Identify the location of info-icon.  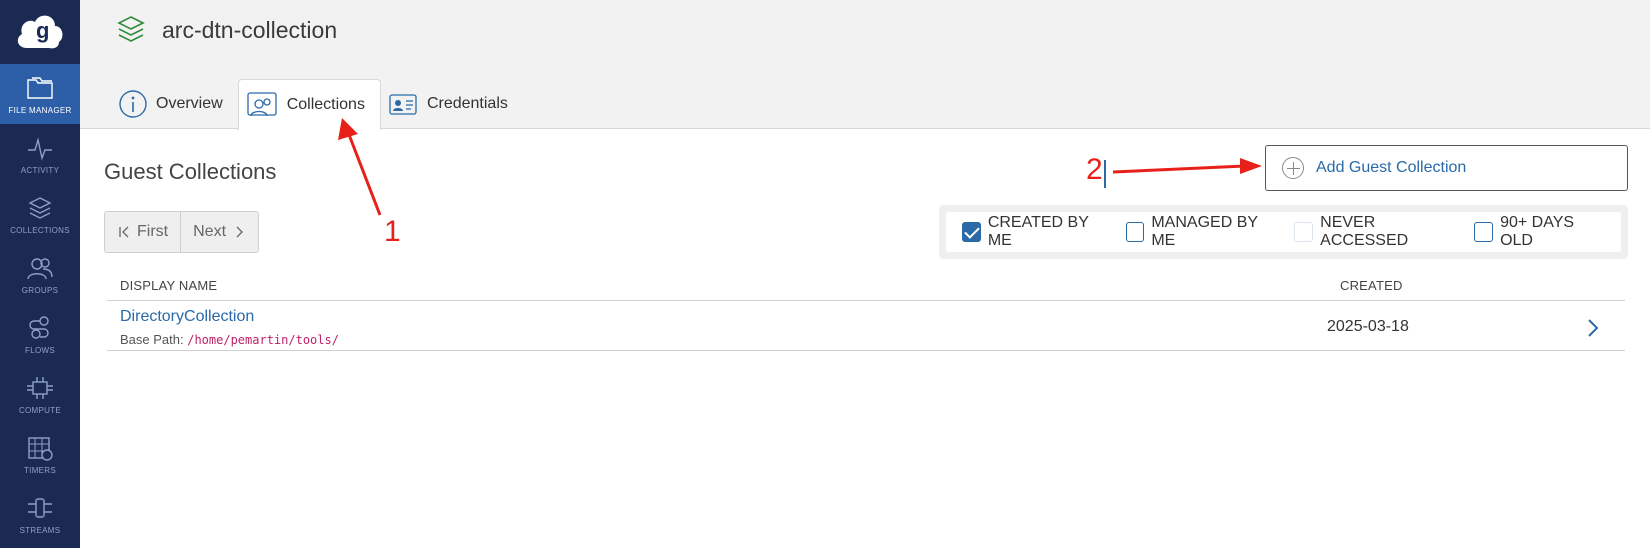
(133, 104).